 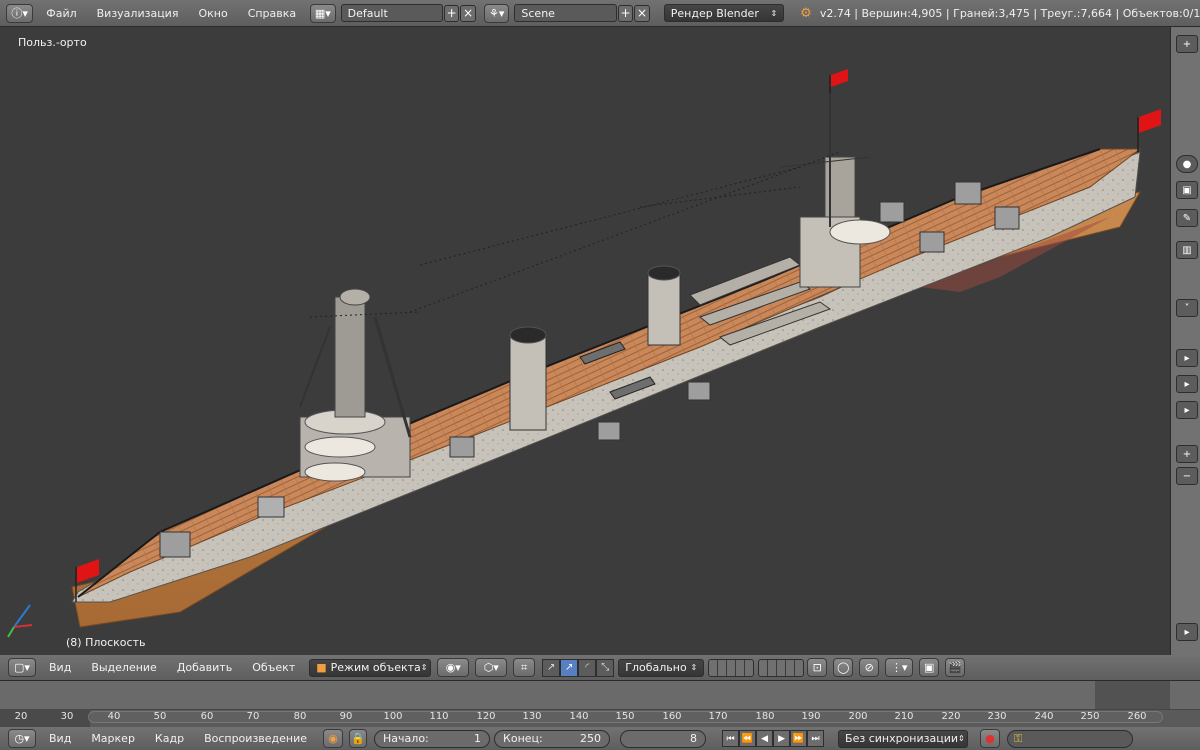 I want to click on updown-icon: ⇕, so click(x=774, y=13).